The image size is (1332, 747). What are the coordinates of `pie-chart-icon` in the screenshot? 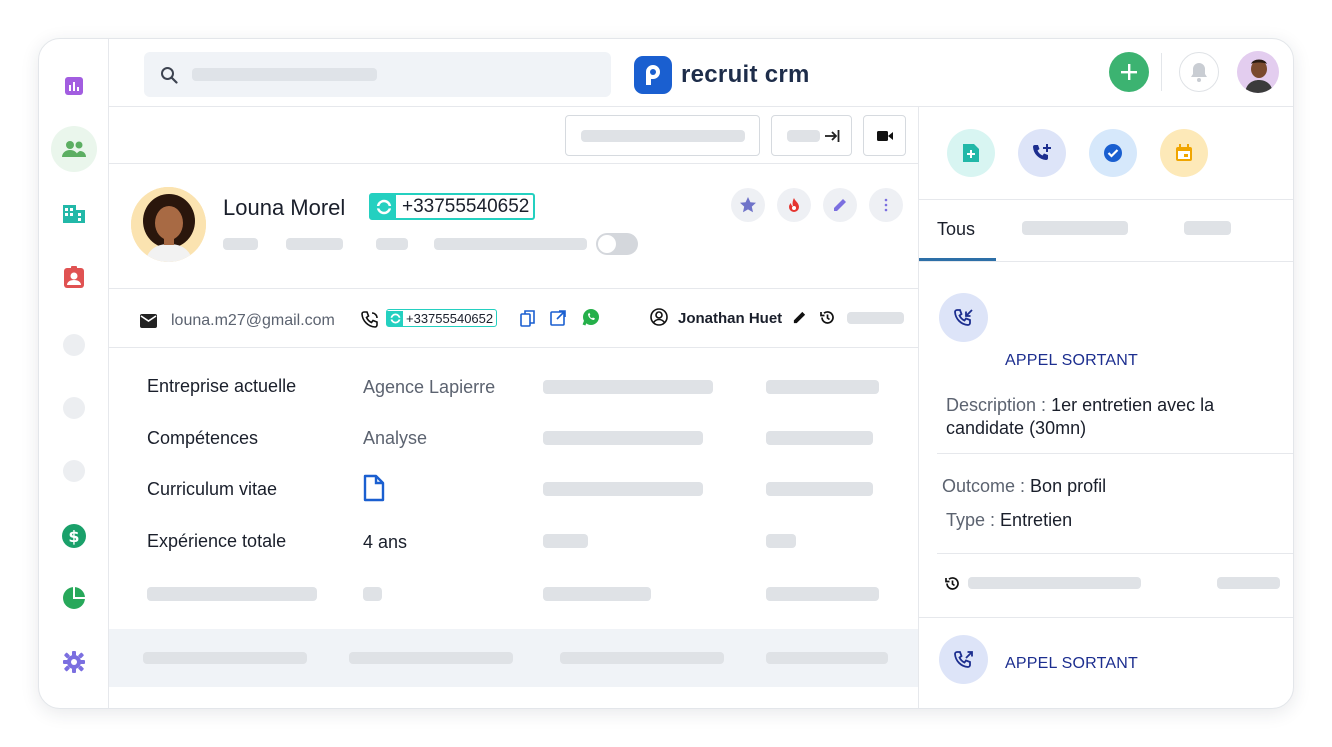 It's located at (74, 598).